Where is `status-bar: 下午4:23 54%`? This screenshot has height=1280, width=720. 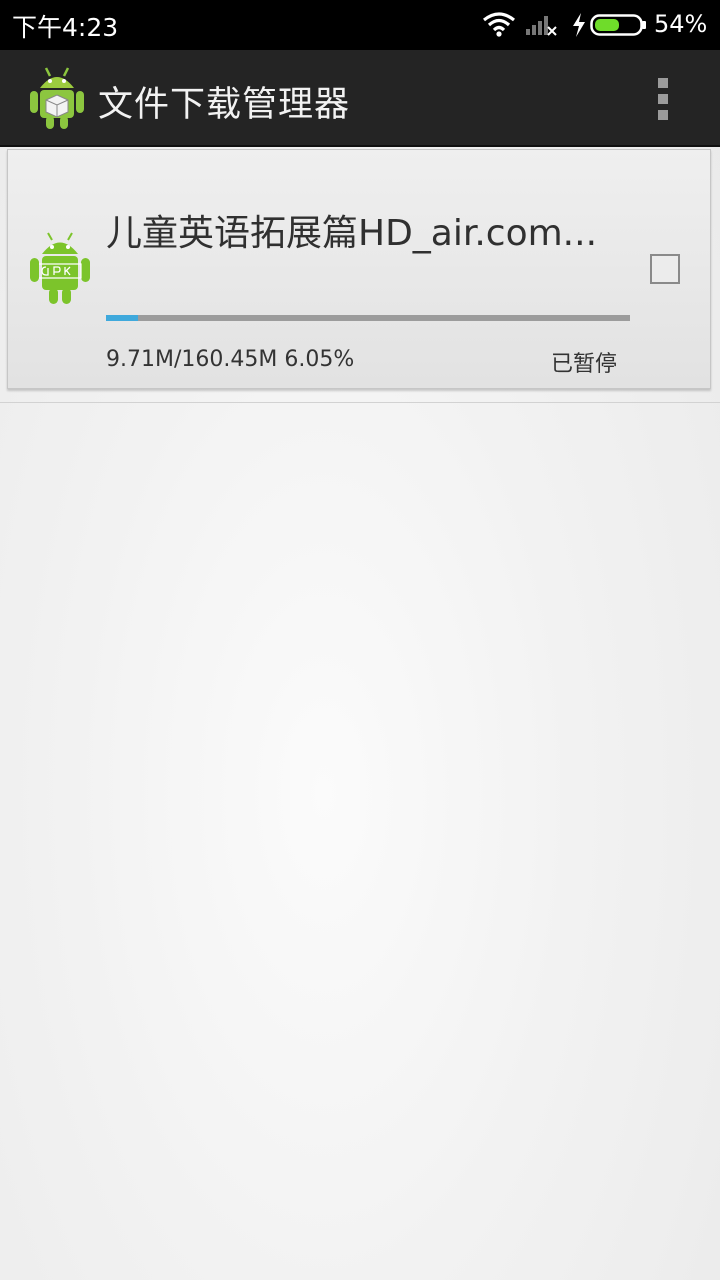
status-bar: 下午4:23 54% is located at coordinates (360, 25).